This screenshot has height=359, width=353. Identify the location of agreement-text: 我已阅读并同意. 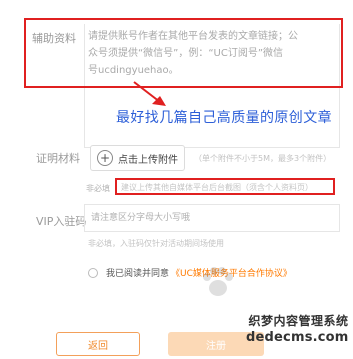
(138, 274).